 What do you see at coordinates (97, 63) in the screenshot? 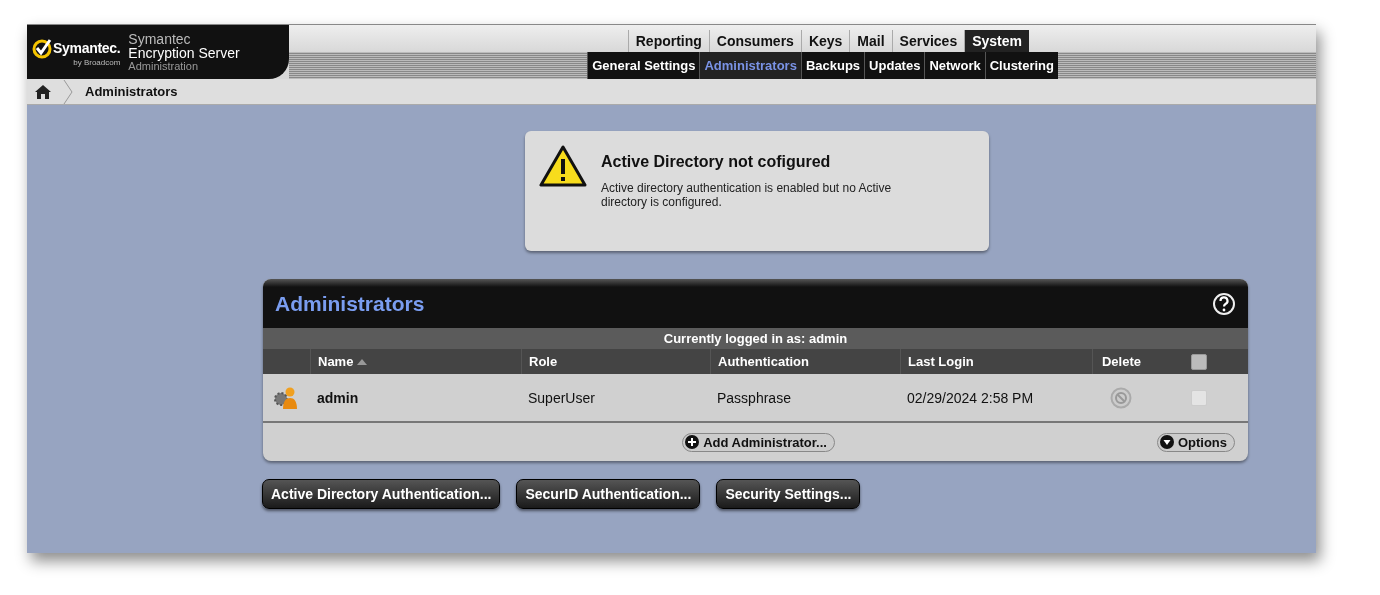
I see `brand-tagline: by Broadcom` at bounding box center [97, 63].